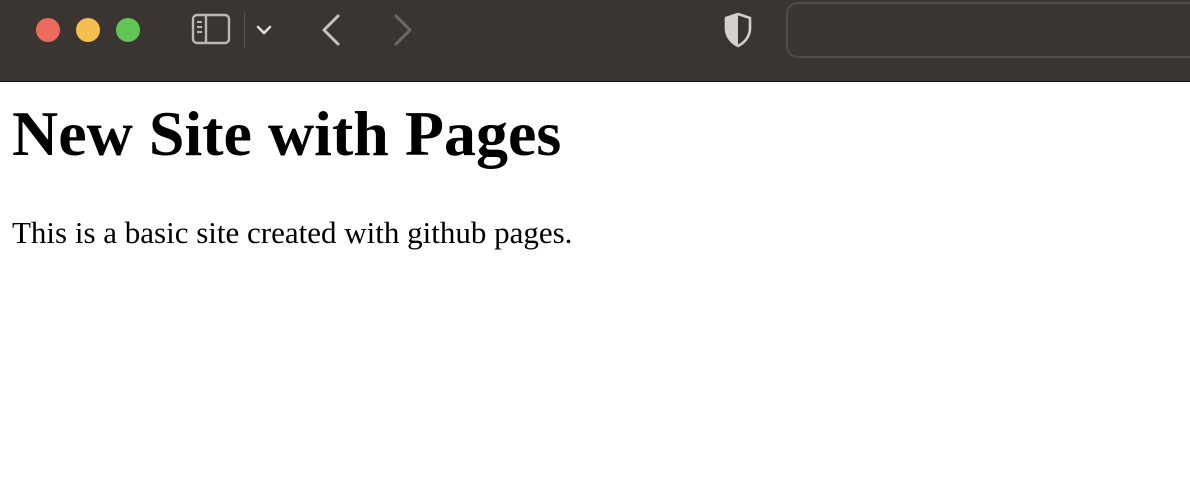 This screenshot has height=490, width=1190. Describe the element at coordinates (287, 133) in the screenshot. I see `page-title: New Site with Pages` at that location.